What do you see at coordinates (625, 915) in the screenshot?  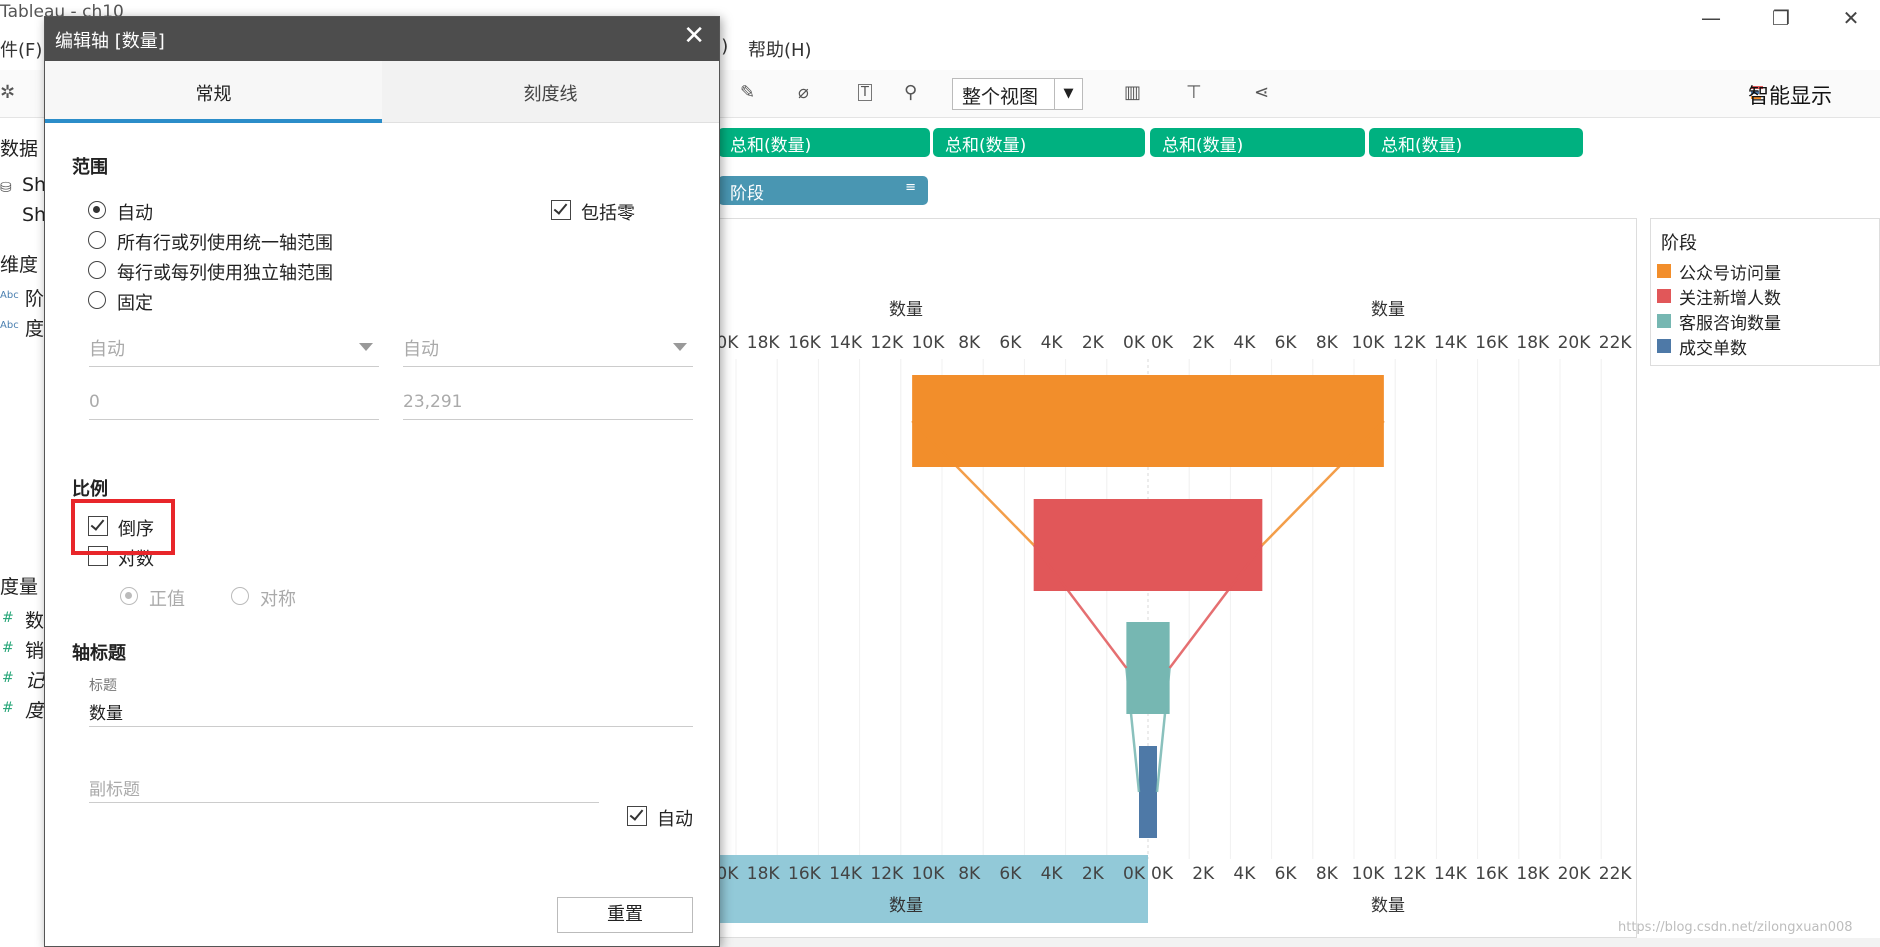 I see `reset-button: 重置` at bounding box center [625, 915].